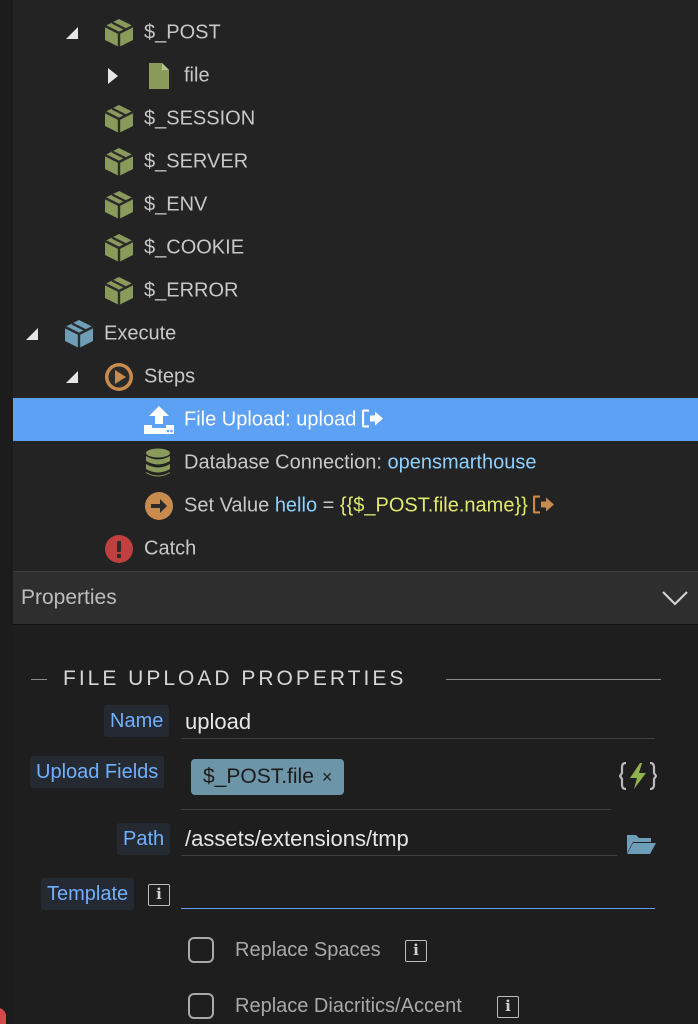  What do you see at coordinates (159, 75) in the screenshot?
I see `file-icon` at bounding box center [159, 75].